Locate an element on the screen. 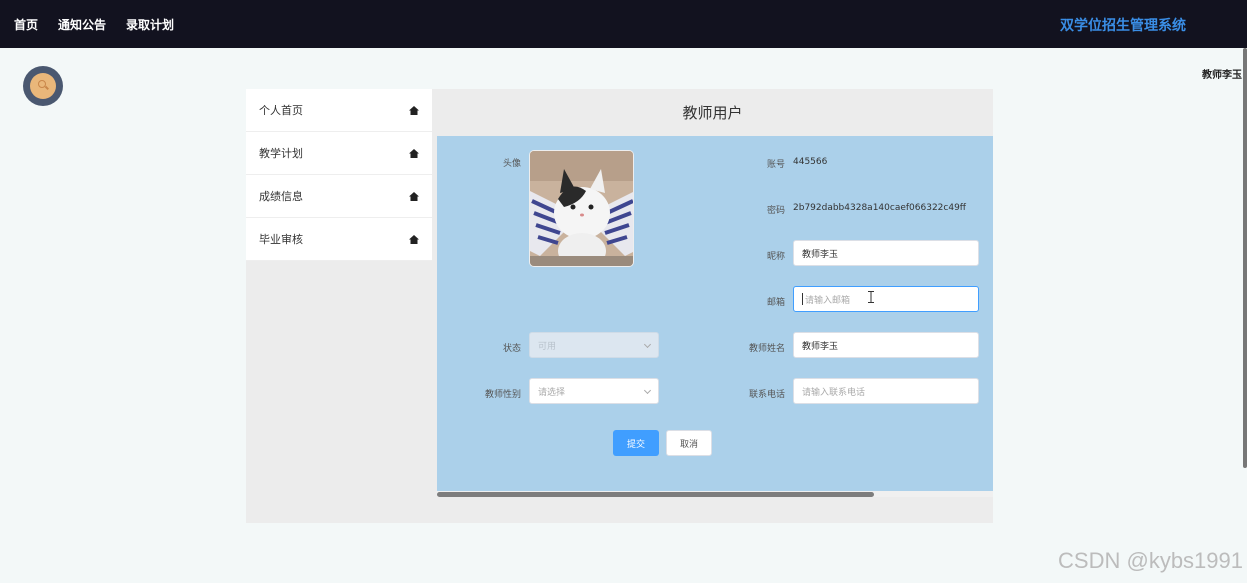 The height and width of the screenshot is (583, 1247). watermark: CSDN @kybs1991 is located at coordinates (1150, 560).